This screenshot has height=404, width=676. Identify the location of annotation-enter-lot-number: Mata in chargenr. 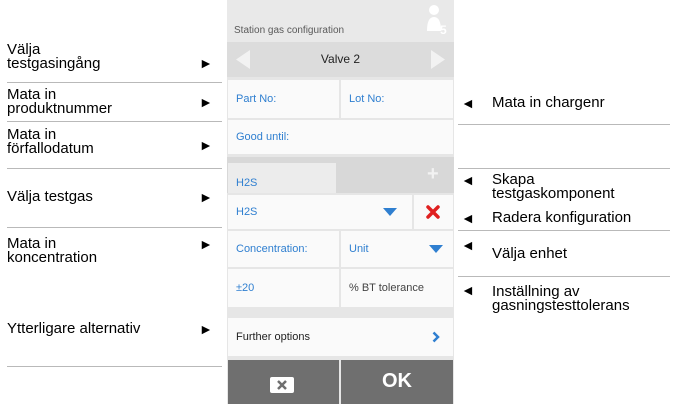
(548, 102).